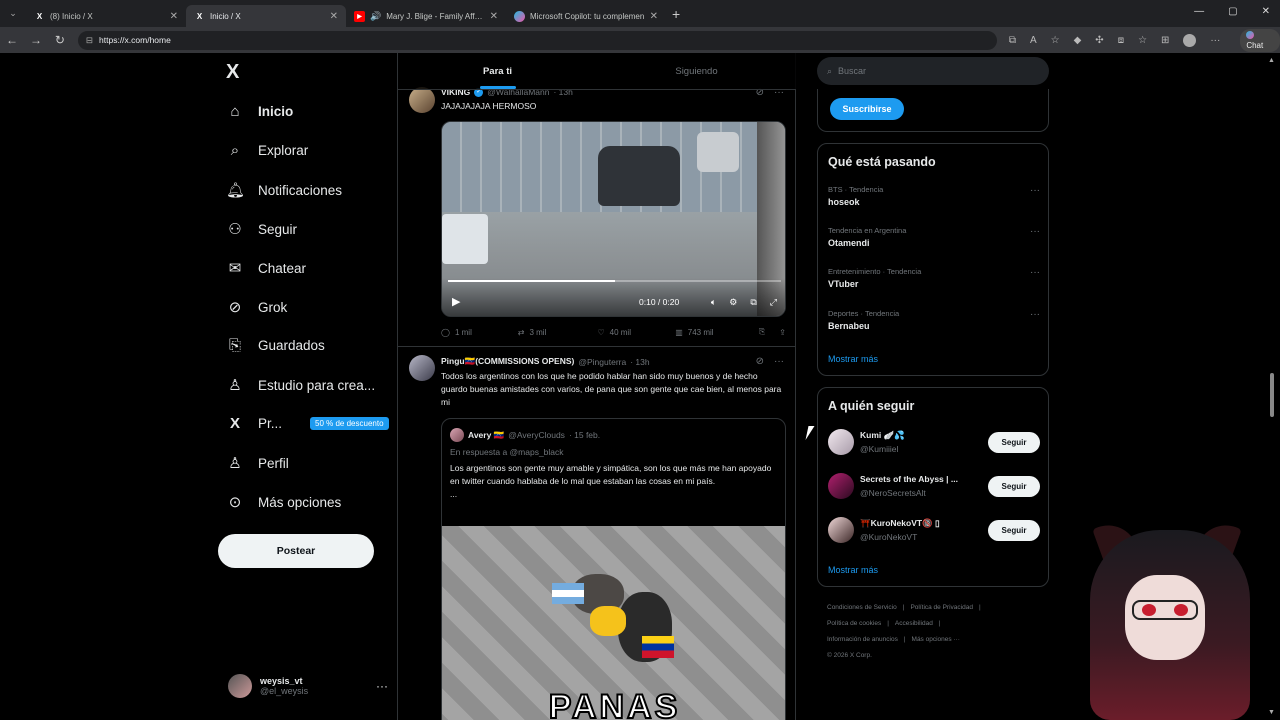  I want to click on sidebar-item-premium: X Pr... 50 % de descuento, so click(307, 423).